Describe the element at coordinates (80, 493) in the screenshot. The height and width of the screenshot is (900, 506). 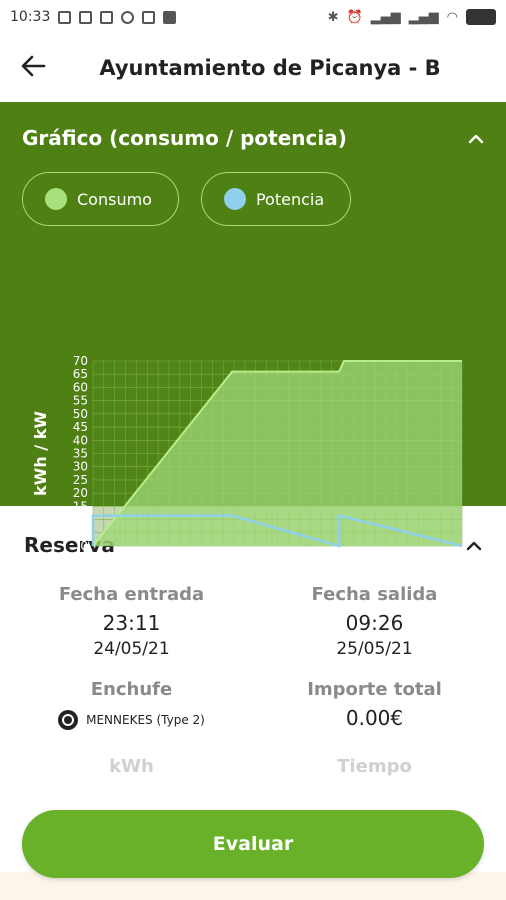
I see `y-tick-label: 20` at that location.